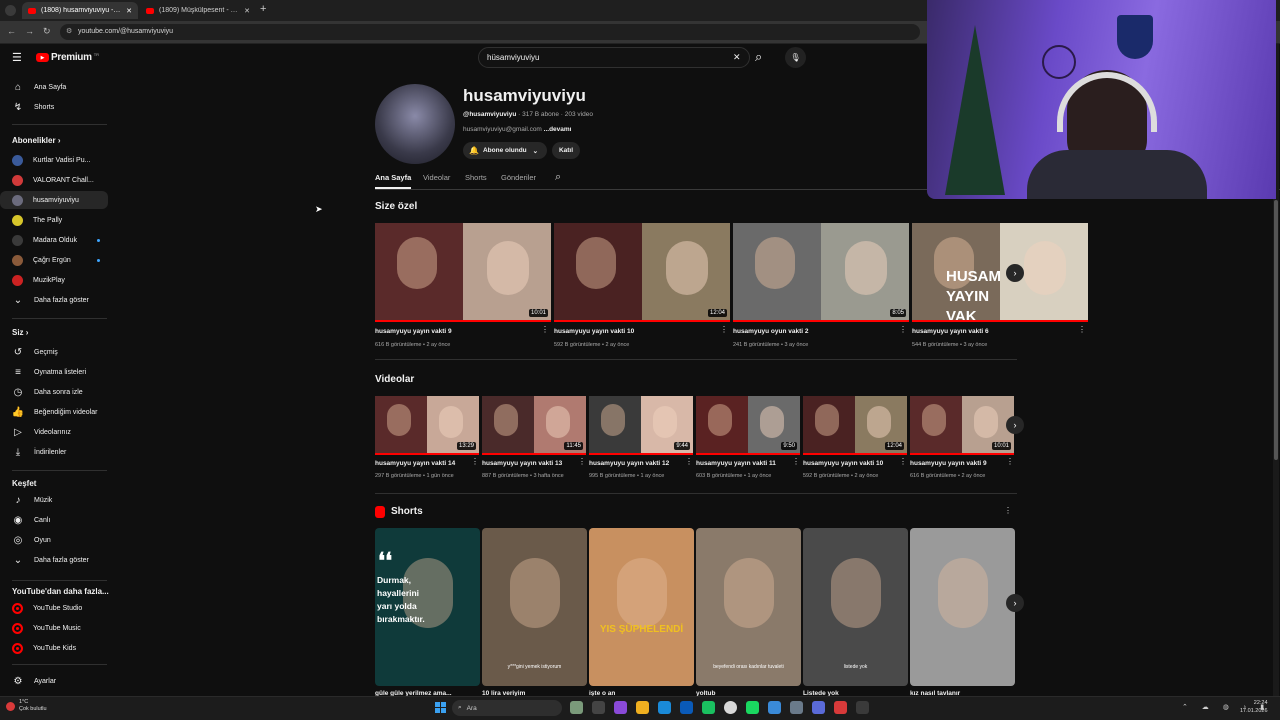 This screenshot has height=720, width=1280. What do you see at coordinates (20, 332) in the screenshot?
I see `you-heading: Siz ›` at bounding box center [20, 332].